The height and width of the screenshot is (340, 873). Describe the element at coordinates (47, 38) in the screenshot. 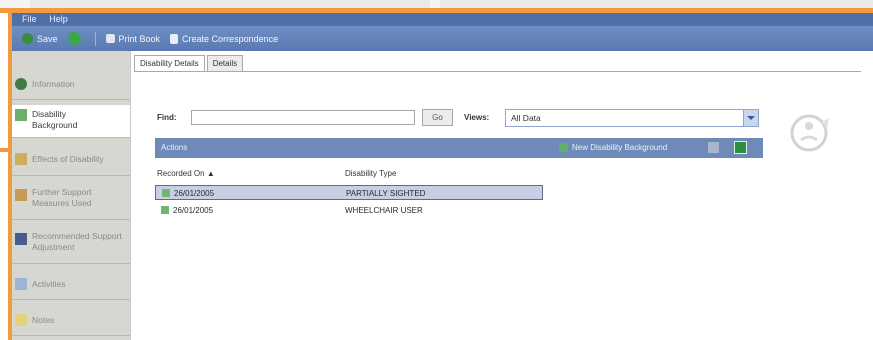

I see `save-label: Save` at that location.